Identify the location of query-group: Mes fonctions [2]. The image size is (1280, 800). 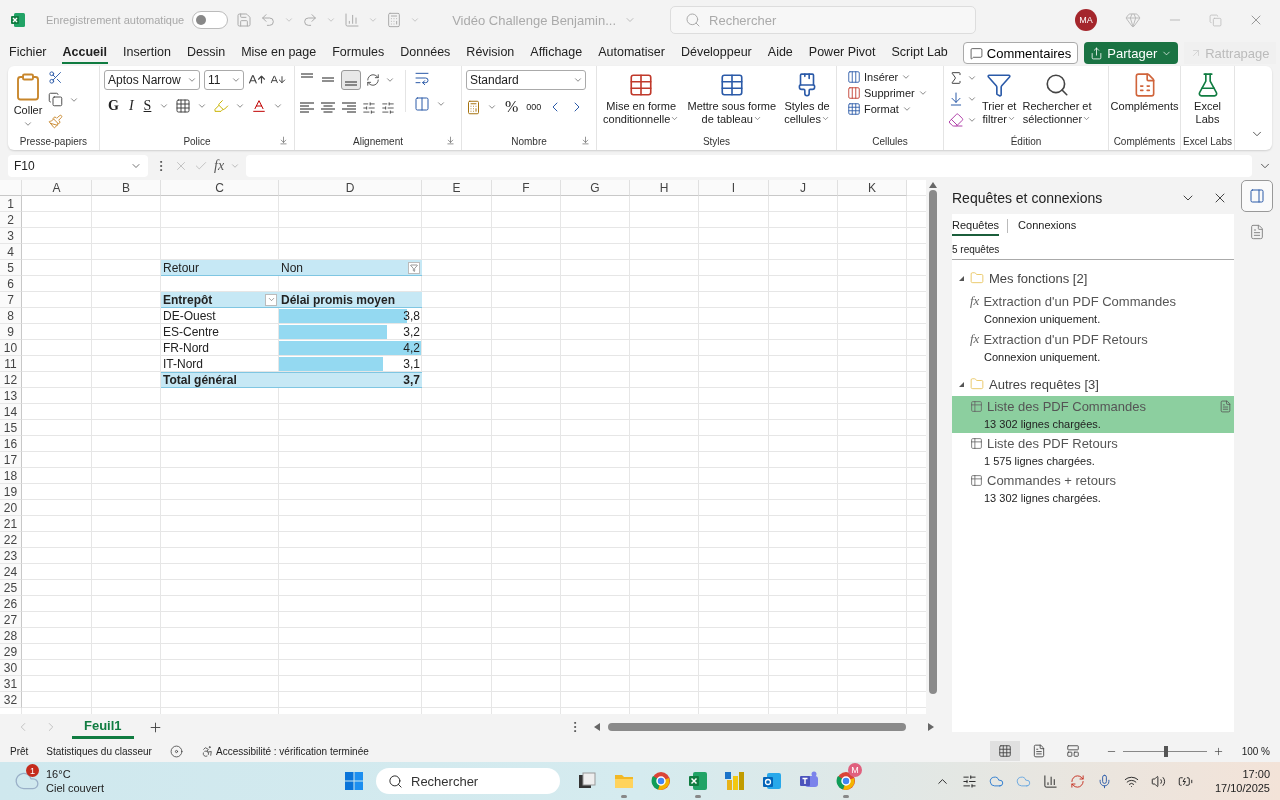
(1093, 278).